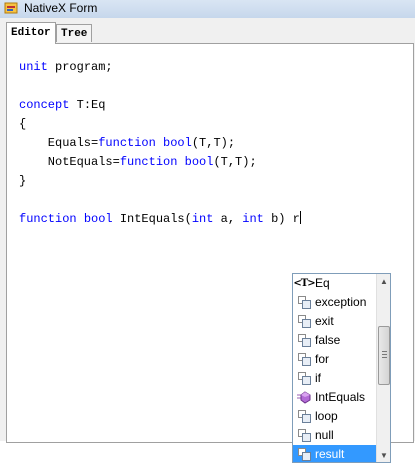  What do you see at coordinates (33, 67) in the screenshot?
I see `code-keyword: unit` at bounding box center [33, 67].